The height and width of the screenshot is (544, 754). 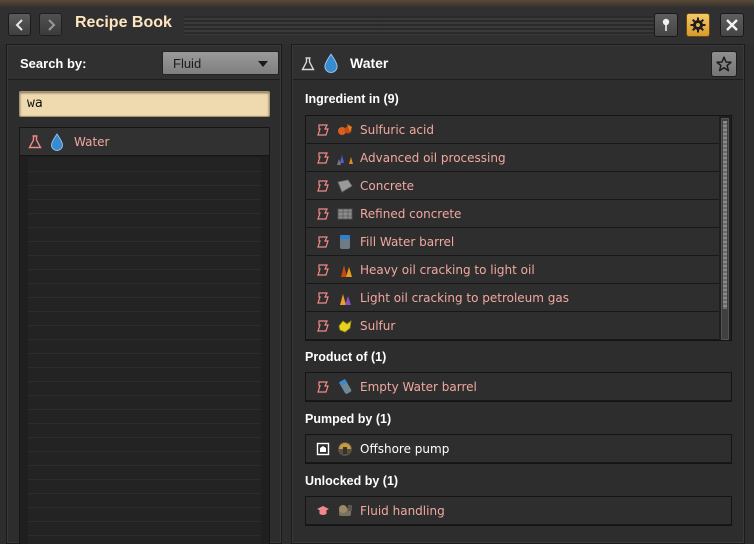 What do you see at coordinates (725, 215) in the screenshot?
I see `scrollbar-thumb` at bounding box center [725, 215].